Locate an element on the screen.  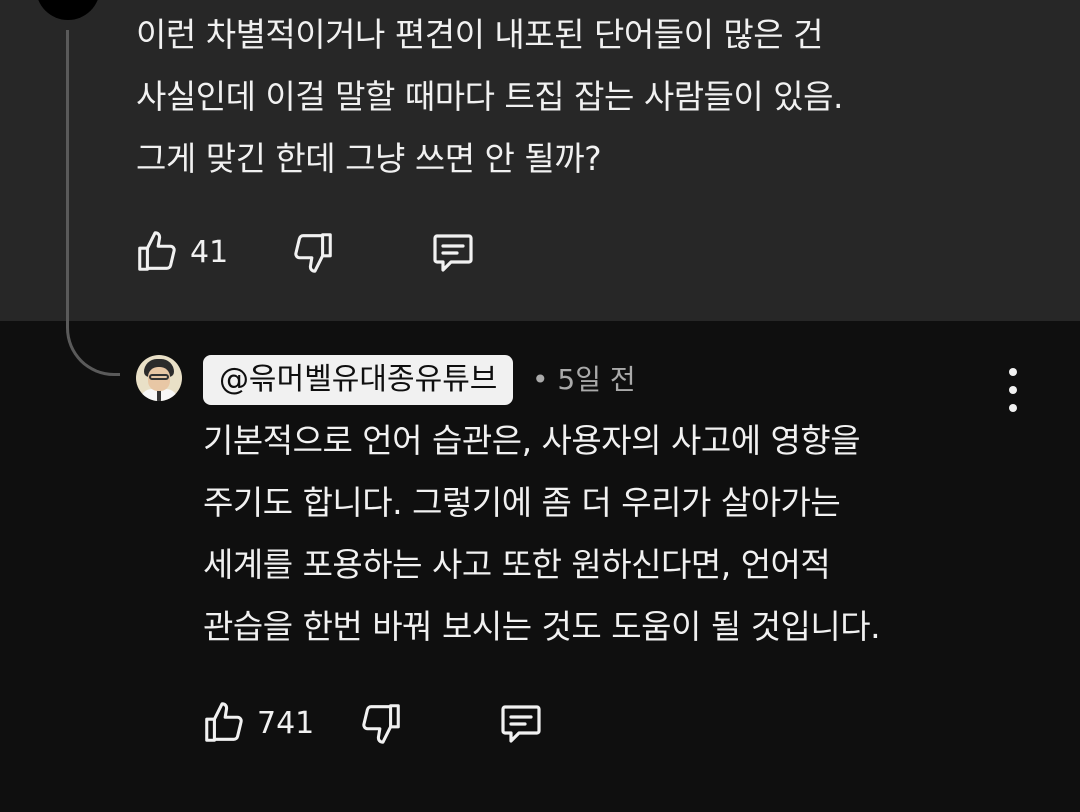
reply-avatar is located at coordinates (159, 378).